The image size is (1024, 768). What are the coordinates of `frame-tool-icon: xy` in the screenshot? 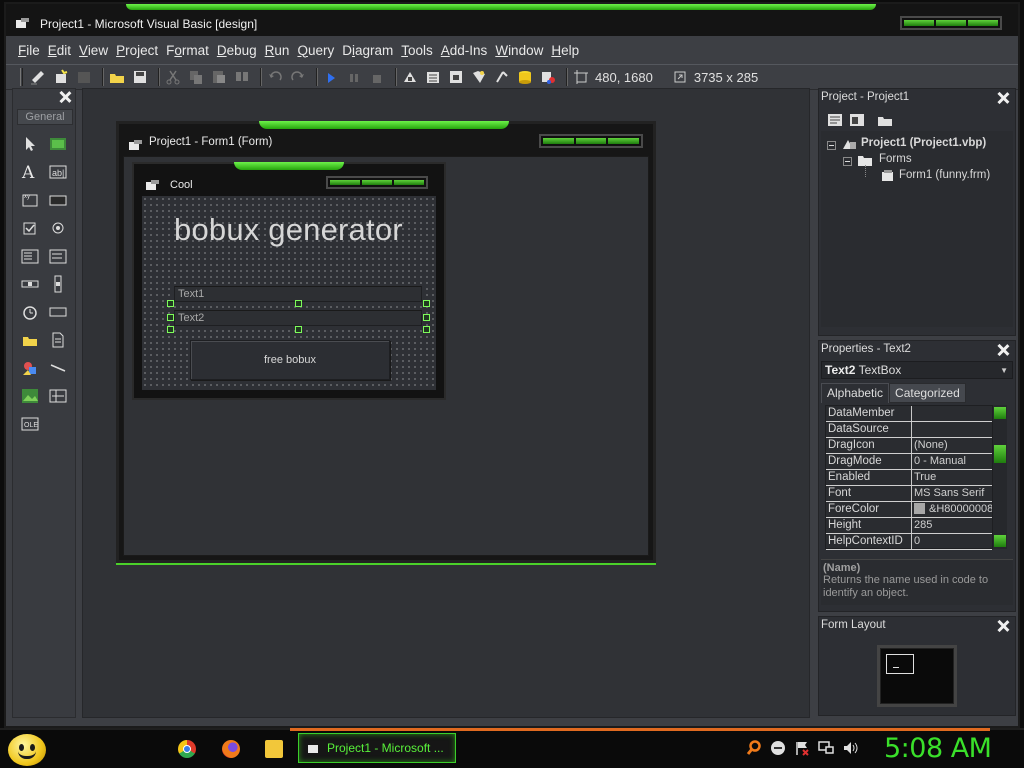 It's located at (30, 200).